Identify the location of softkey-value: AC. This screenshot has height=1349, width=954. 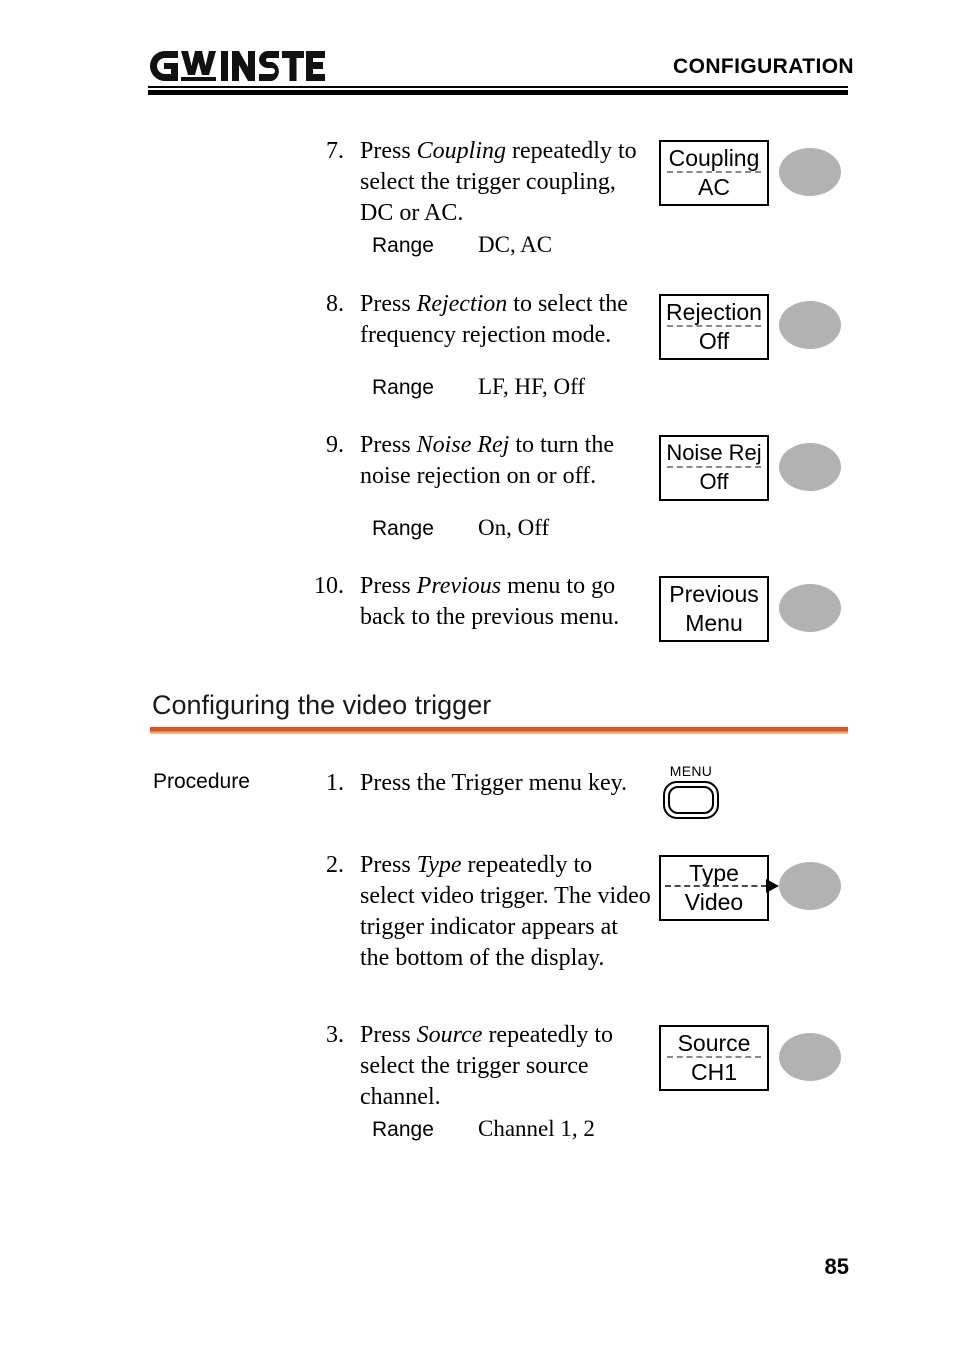
(714, 187).